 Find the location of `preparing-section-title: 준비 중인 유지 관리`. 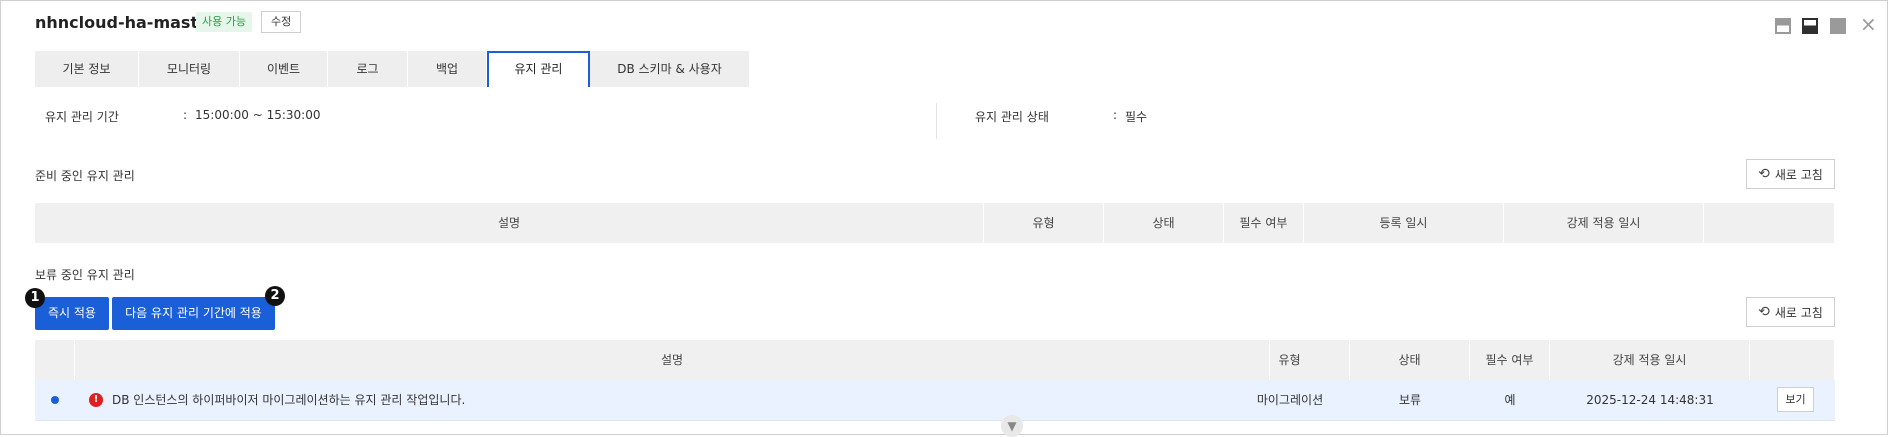

preparing-section-title: 준비 중인 유지 관리 is located at coordinates (85, 176).